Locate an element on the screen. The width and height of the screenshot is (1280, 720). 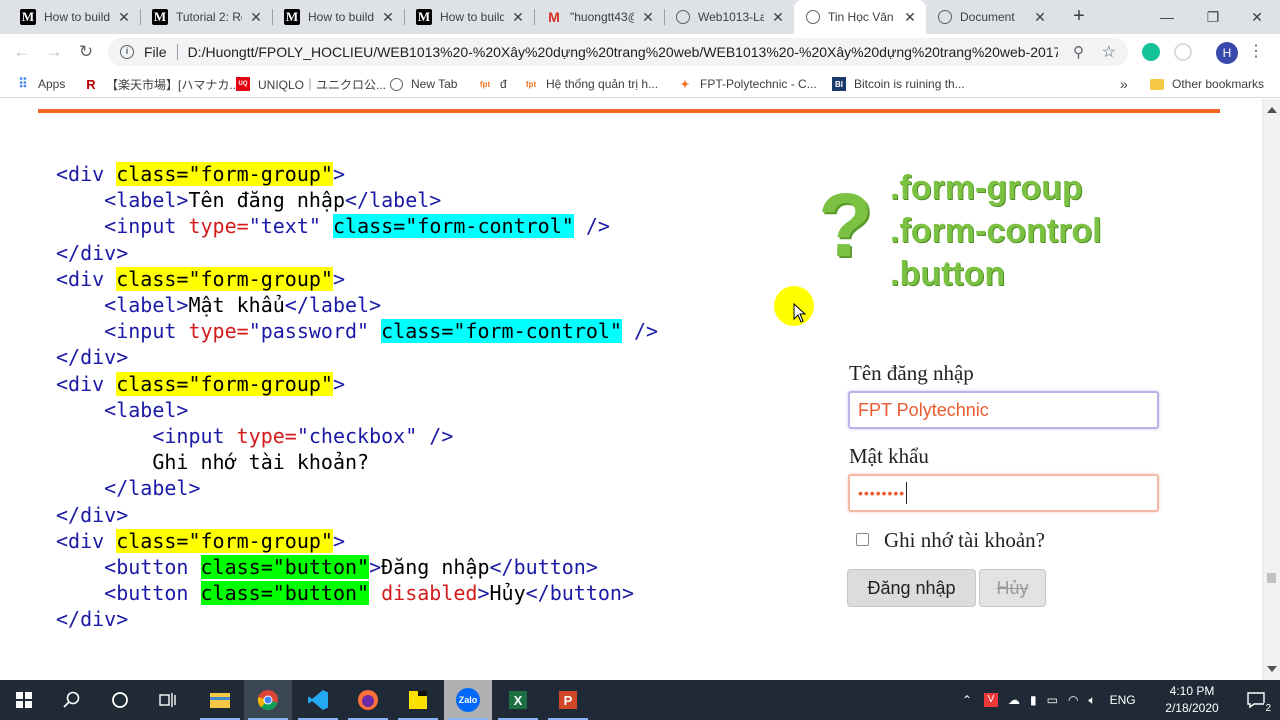
tab-4: M How to build ✕ is located at coordinates (469, 17).